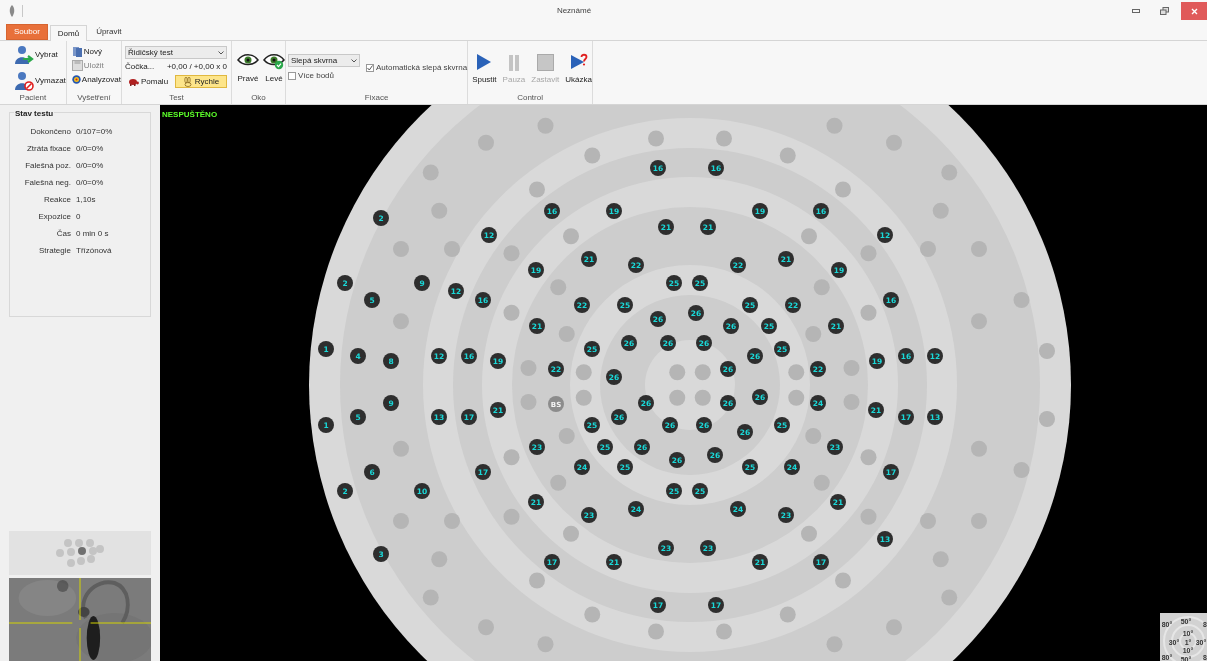  Describe the element at coordinates (80, 553) in the screenshot. I see `fixation-dots-drawing` at that location.